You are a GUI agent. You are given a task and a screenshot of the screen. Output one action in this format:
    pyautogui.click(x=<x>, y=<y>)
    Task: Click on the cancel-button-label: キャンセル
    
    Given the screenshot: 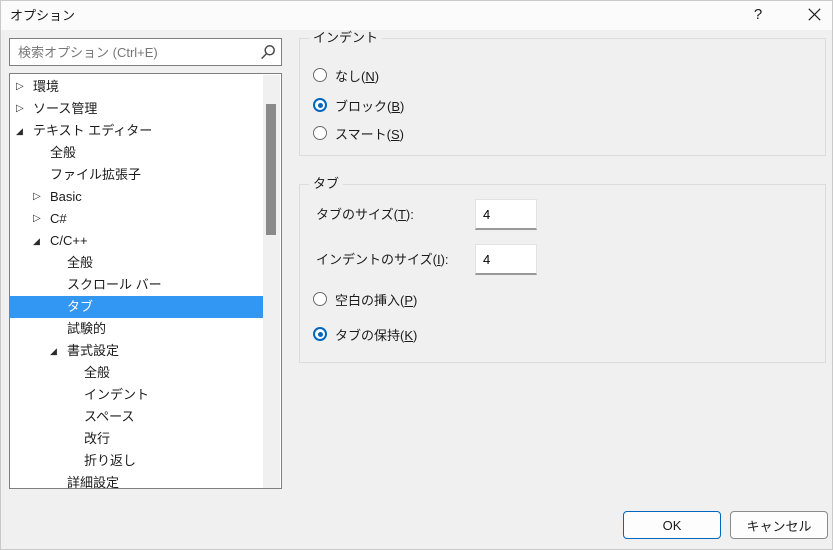 What is the action you would take?
    pyautogui.click(x=779, y=526)
    